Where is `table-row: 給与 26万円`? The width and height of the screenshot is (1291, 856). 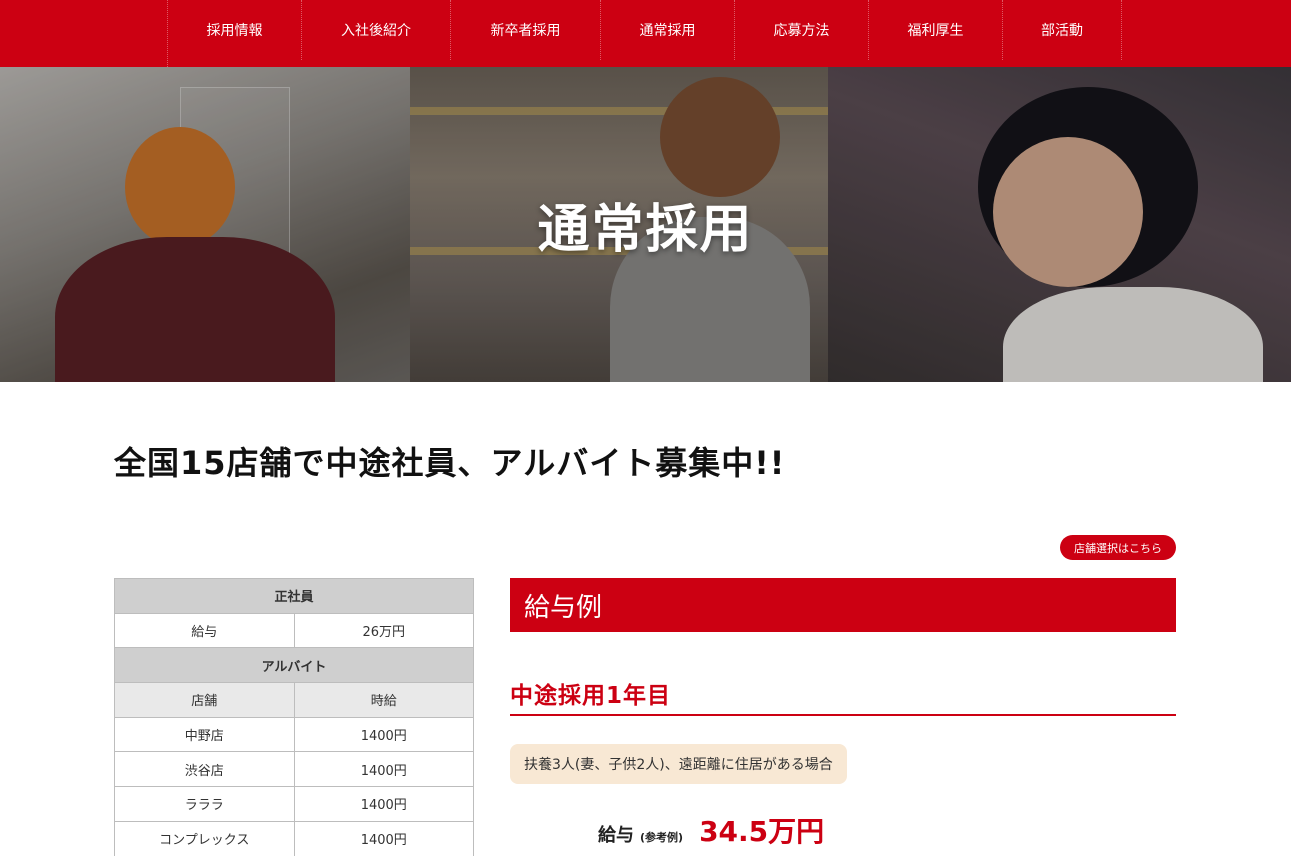 table-row: 給与 26万円 is located at coordinates (294, 630).